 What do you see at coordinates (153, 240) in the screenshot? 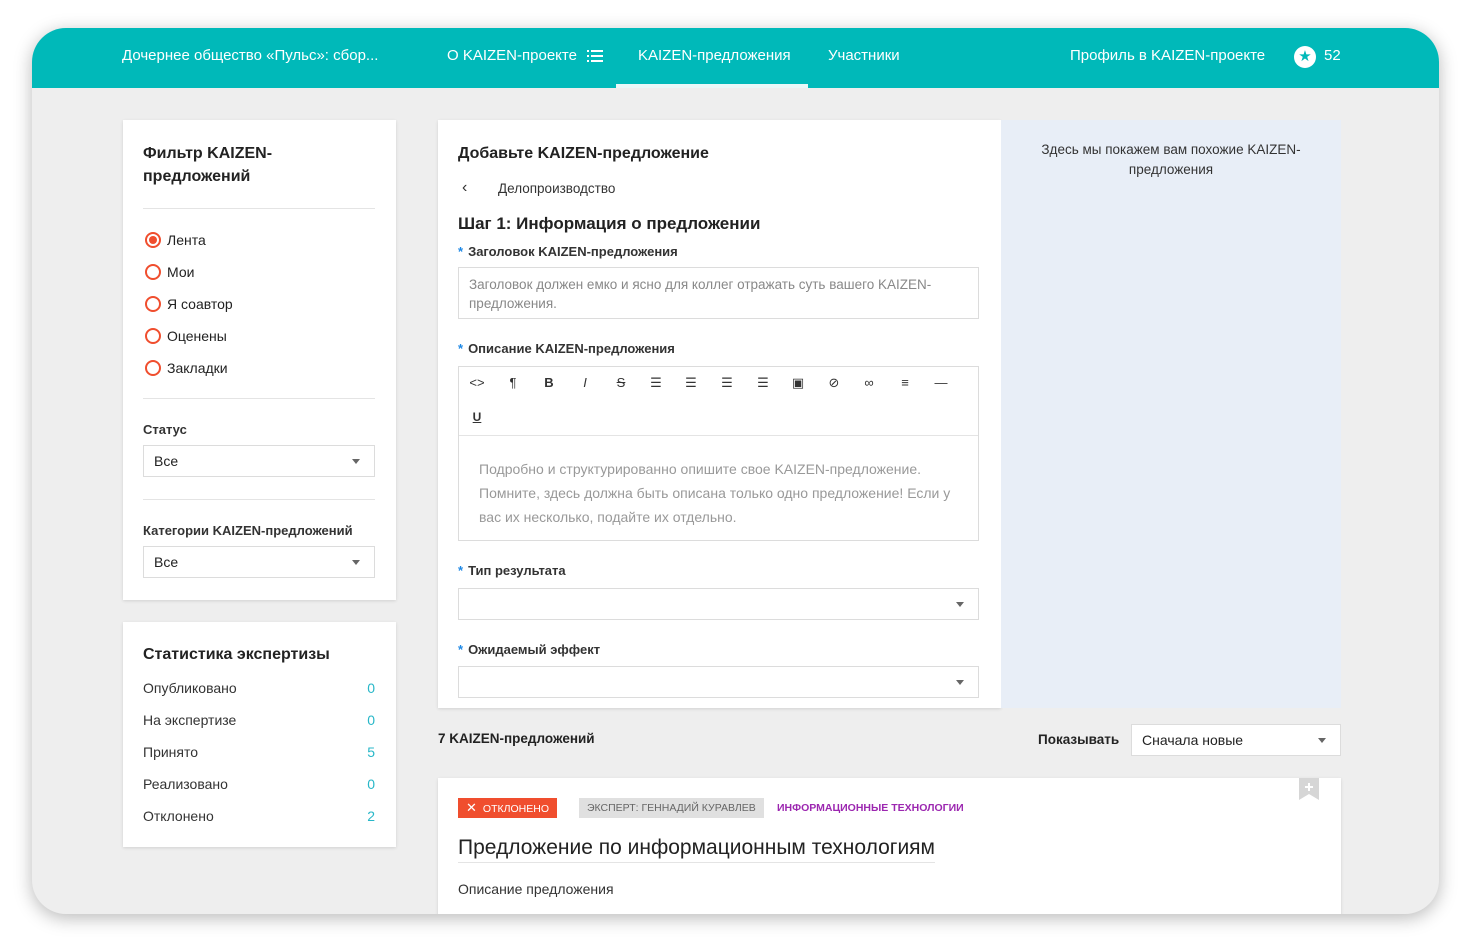
I see `radio-checked-icon` at bounding box center [153, 240].